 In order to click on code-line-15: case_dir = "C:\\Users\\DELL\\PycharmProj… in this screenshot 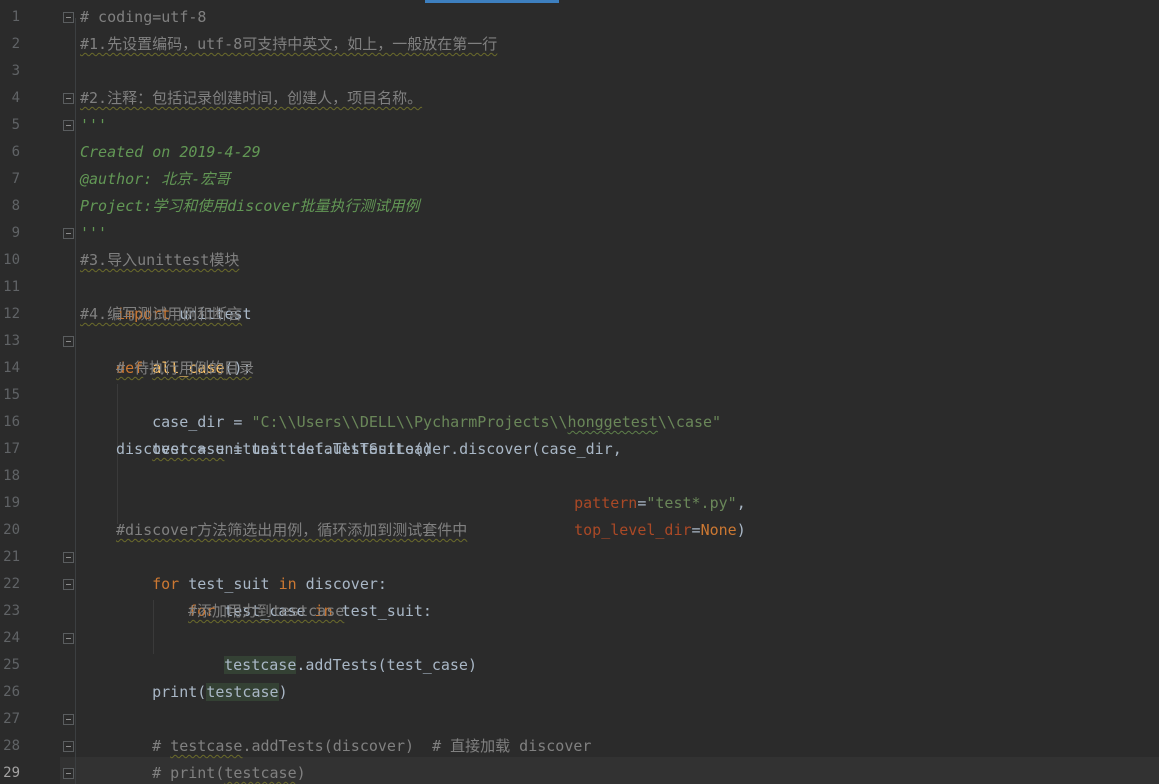, I will do `click(418, 406)`.